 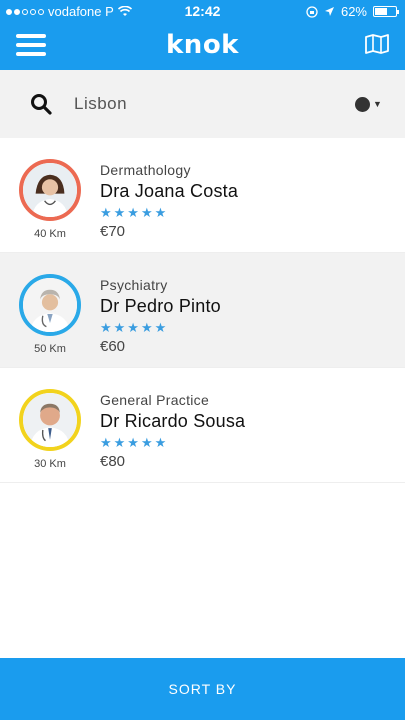 I want to click on chevron-down-icon: ▼, so click(x=377, y=104).